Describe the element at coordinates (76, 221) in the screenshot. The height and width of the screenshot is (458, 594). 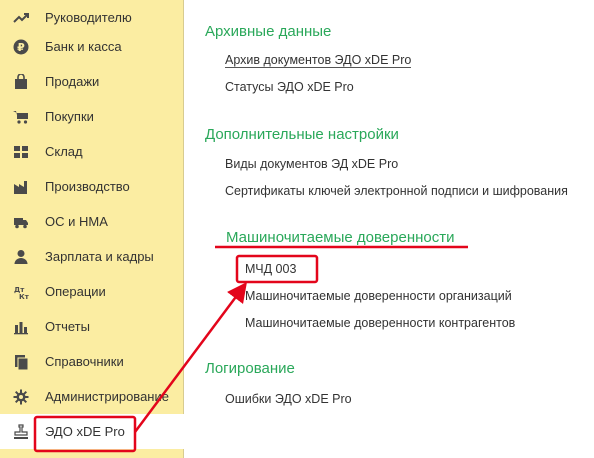
I see `sidebar-item-label: ОС и НМА` at that location.